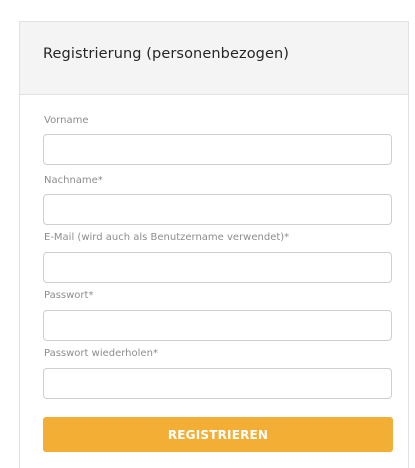 The height and width of the screenshot is (468, 415). Describe the element at coordinates (217, 267) in the screenshot. I see `email-input` at that location.